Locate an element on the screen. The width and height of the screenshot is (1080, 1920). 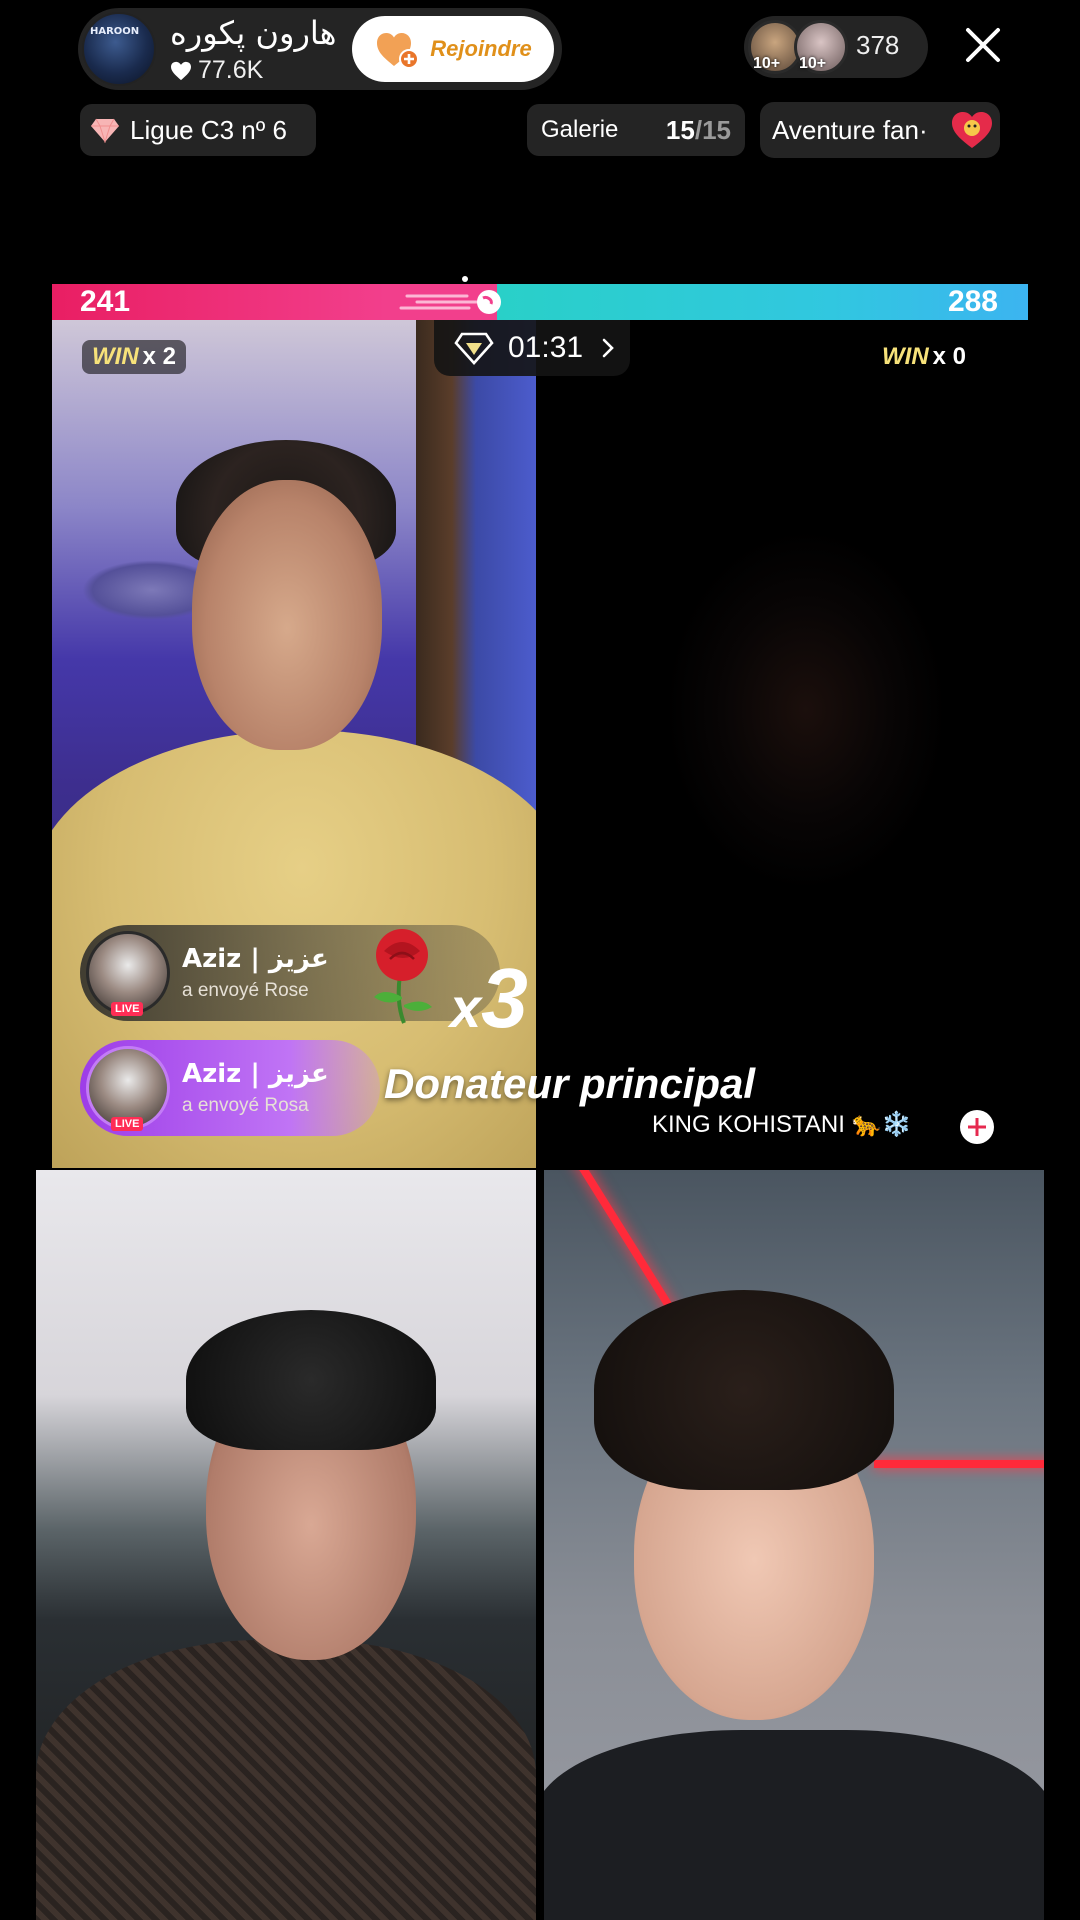
rose-icon is located at coordinates (403, 976).